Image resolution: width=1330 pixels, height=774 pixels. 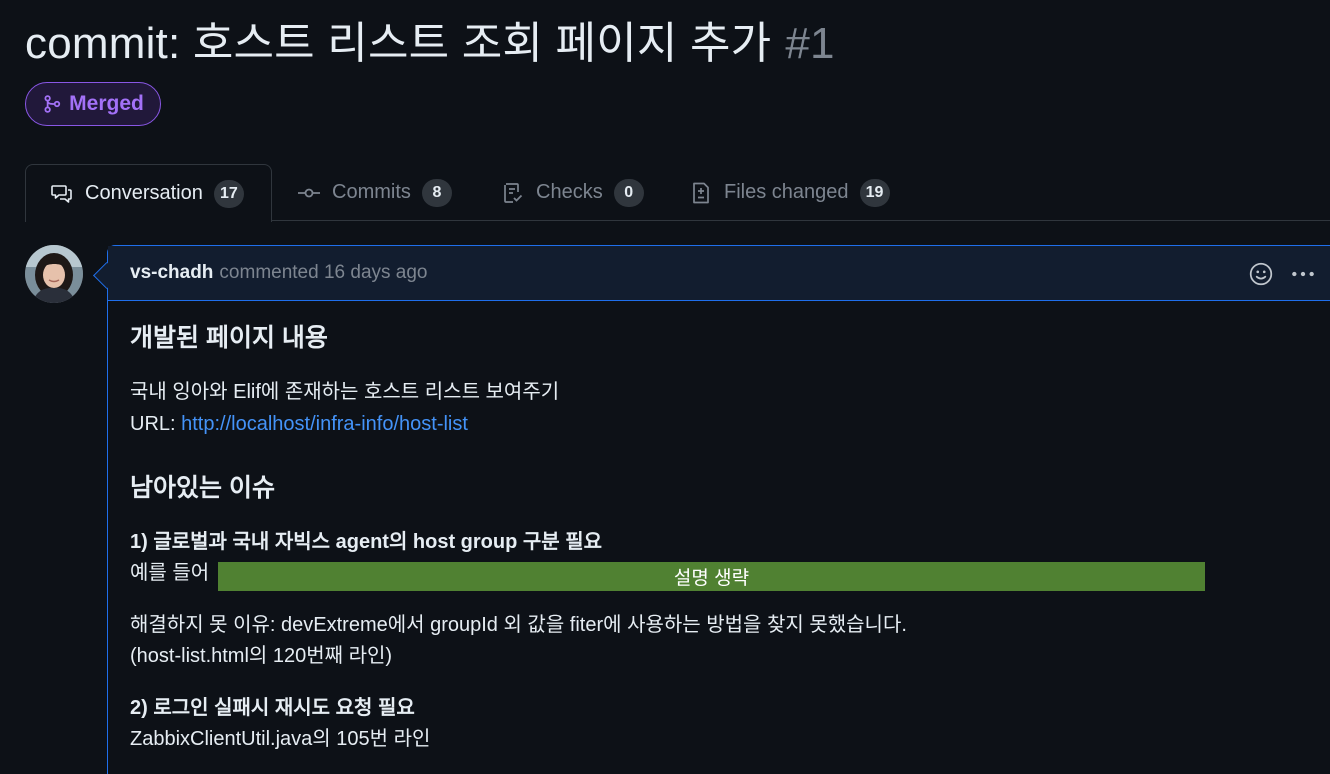 I want to click on body-heading-developed: 개발된 페이지 내용, so click(x=229, y=338).